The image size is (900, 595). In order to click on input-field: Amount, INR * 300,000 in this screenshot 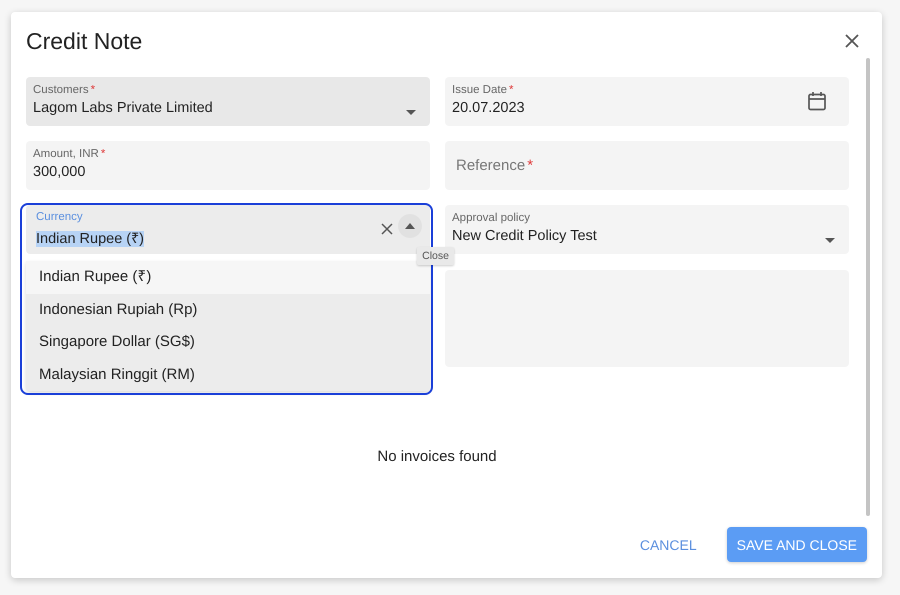, I will do `click(228, 165)`.